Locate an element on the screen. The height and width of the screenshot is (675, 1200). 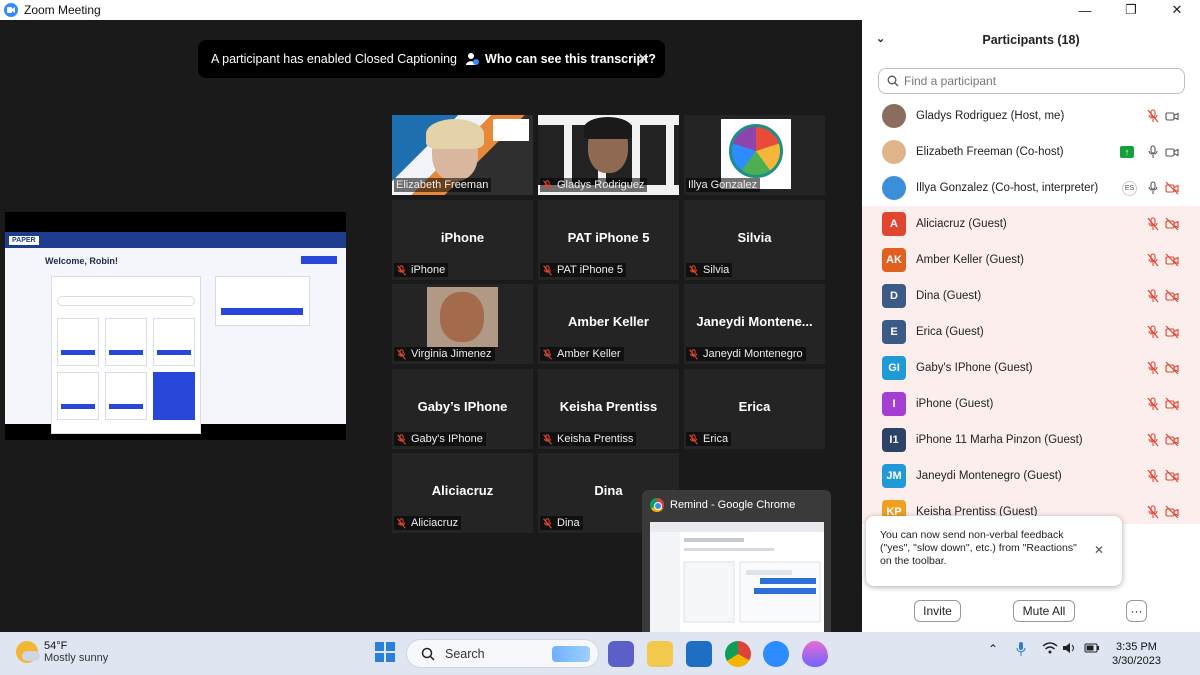
close-toast-icon: ✕ is located at coordinates (1099, 550).